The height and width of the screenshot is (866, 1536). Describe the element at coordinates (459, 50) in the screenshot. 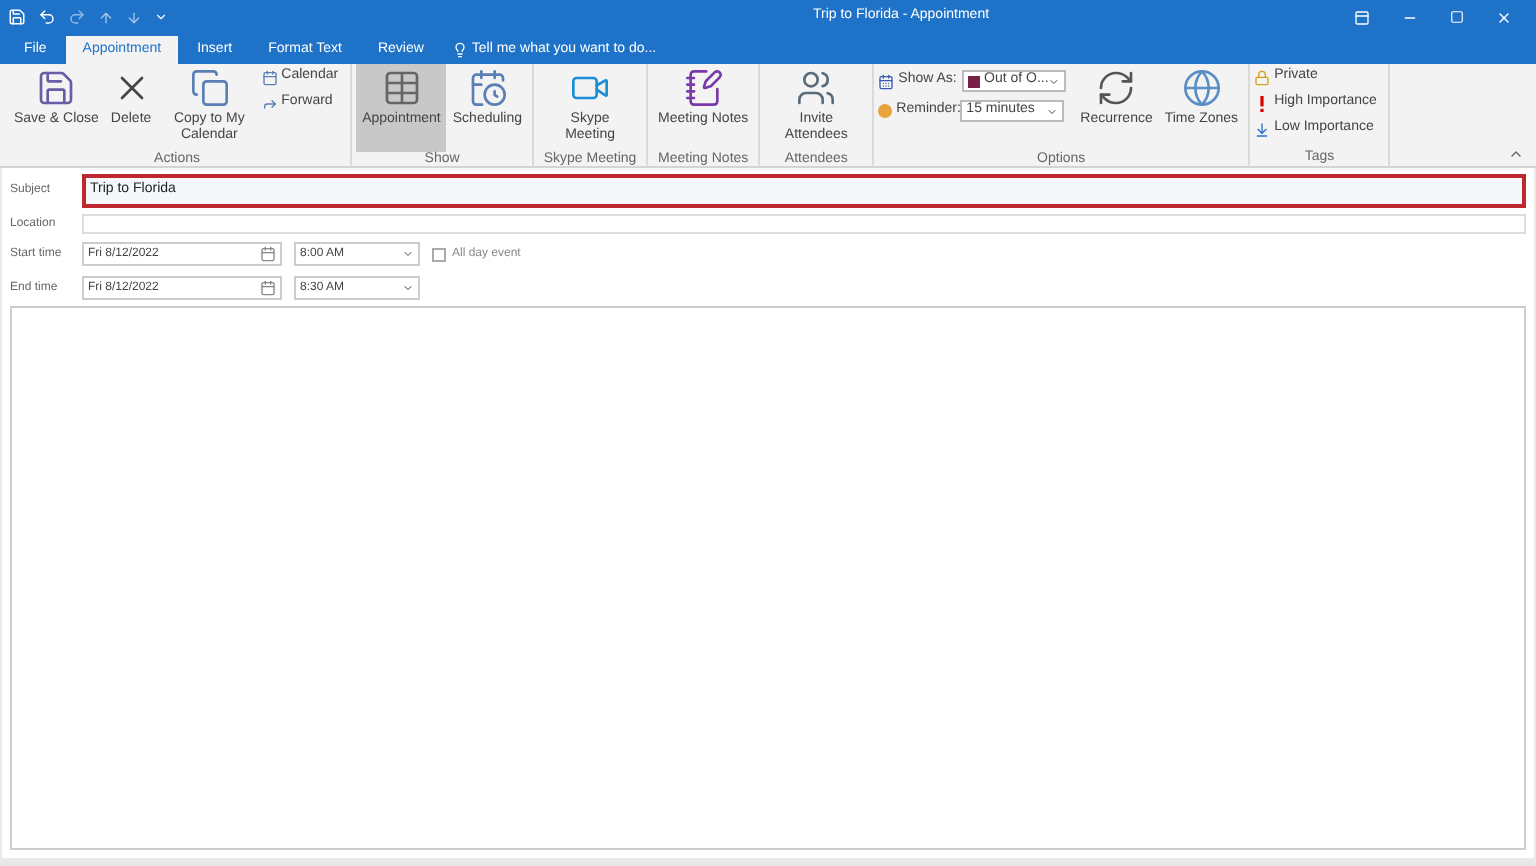

I see `lightbulb-icon` at that location.